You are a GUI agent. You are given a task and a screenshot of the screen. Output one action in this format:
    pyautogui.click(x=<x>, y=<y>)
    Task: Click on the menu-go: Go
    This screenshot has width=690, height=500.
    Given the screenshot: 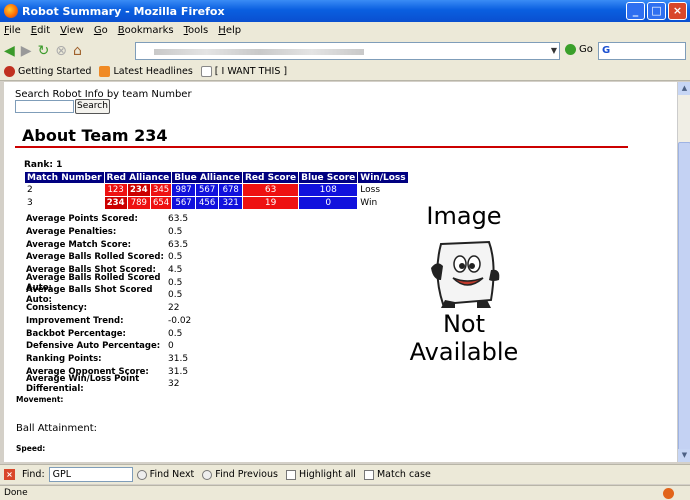 What is the action you would take?
    pyautogui.click(x=101, y=30)
    